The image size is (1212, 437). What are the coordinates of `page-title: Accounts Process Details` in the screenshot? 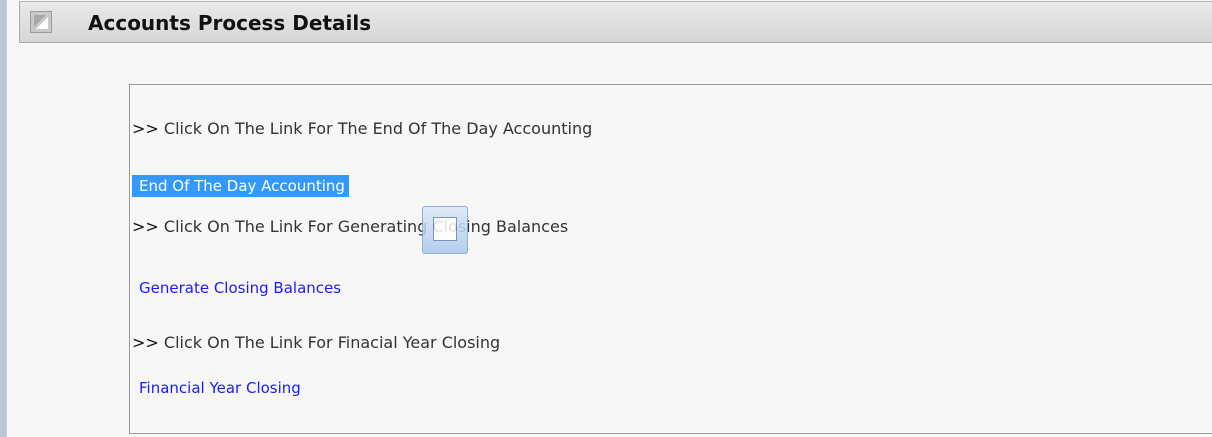 It's located at (230, 23).